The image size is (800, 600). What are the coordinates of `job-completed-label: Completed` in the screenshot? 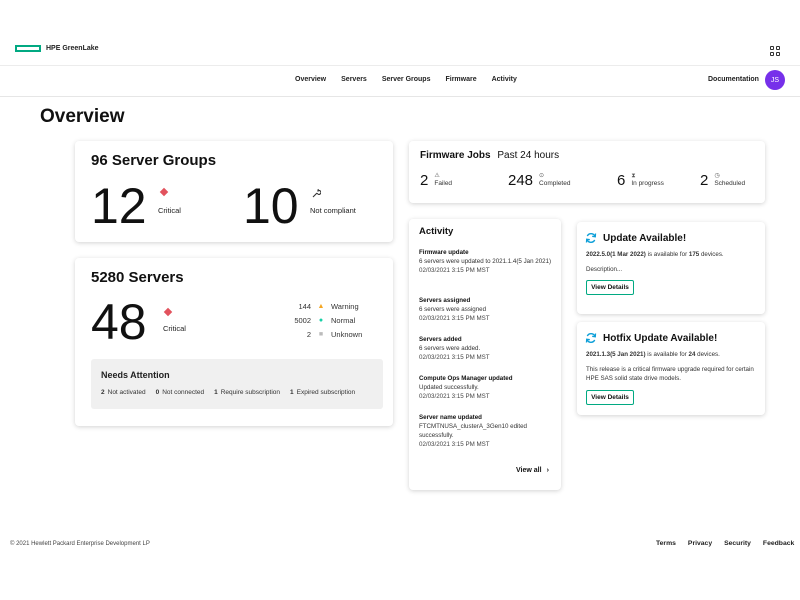 It's located at (555, 184).